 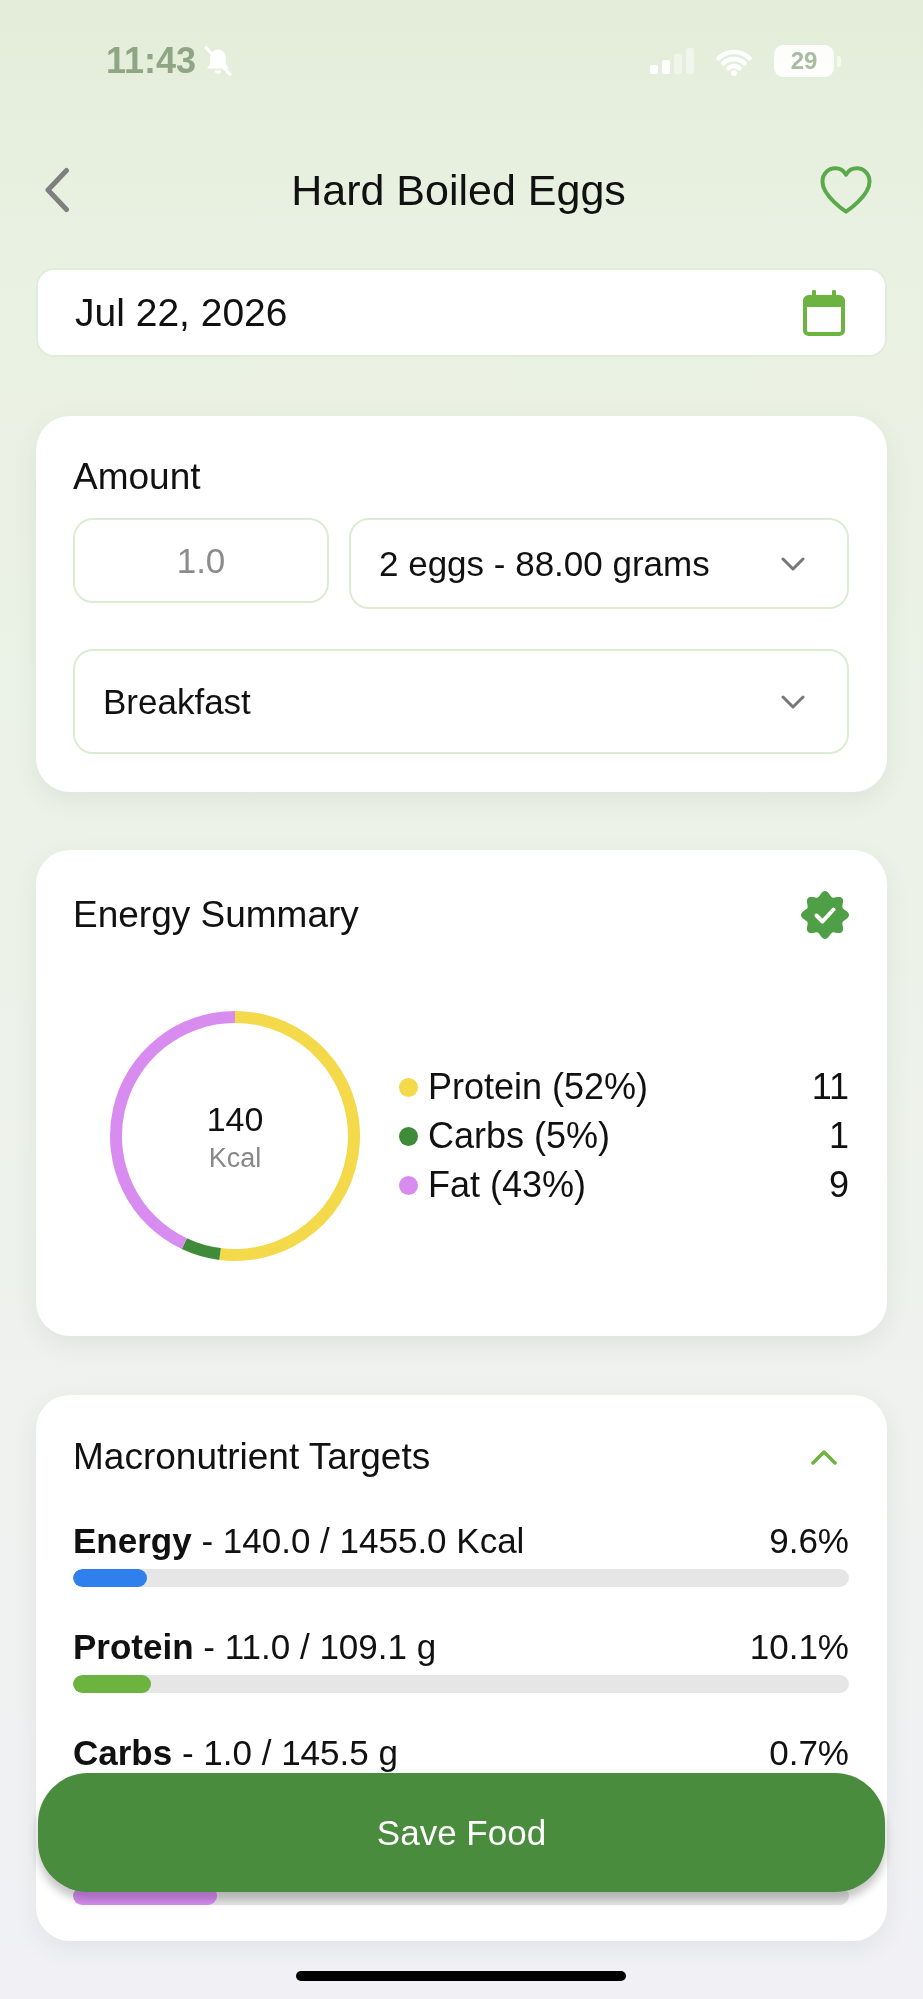 What do you see at coordinates (151, 61) in the screenshot?
I see `status-time: 11:43` at bounding box center [151, 61].